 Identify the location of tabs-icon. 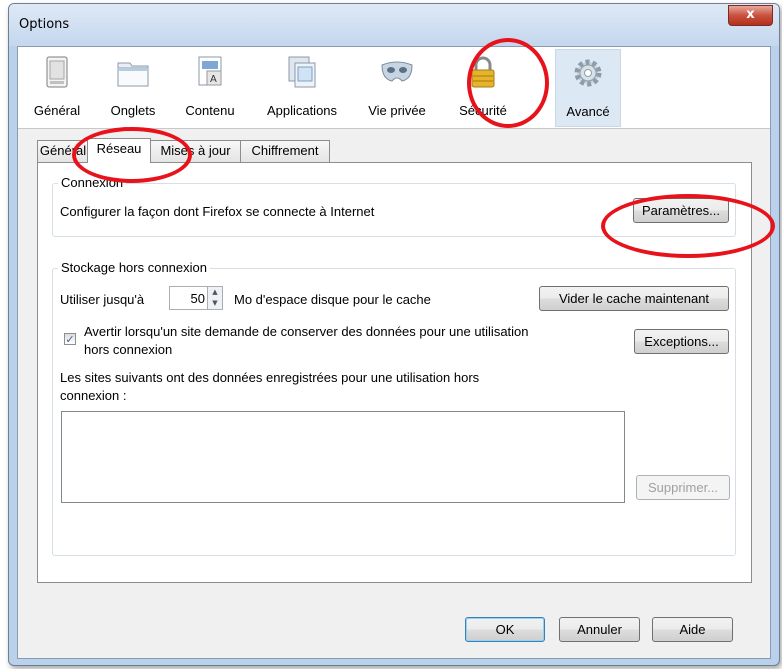
(133, 74).